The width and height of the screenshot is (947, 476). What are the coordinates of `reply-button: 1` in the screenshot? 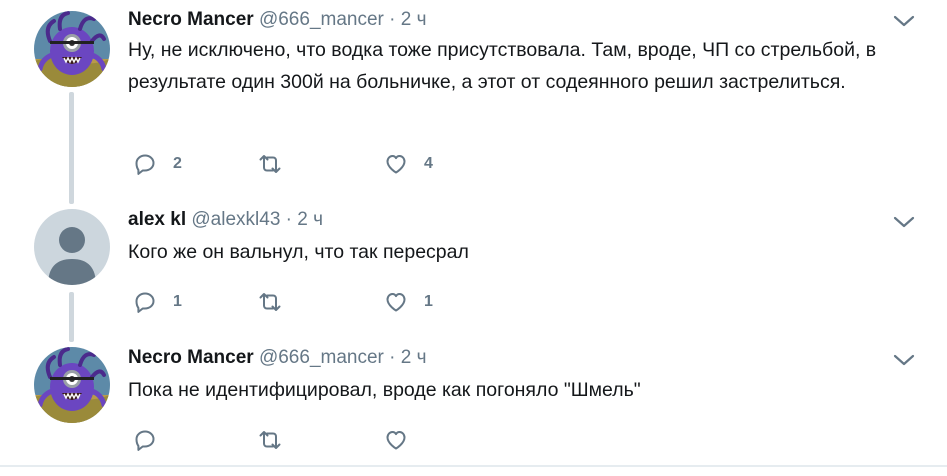 It's located at (157, 302).